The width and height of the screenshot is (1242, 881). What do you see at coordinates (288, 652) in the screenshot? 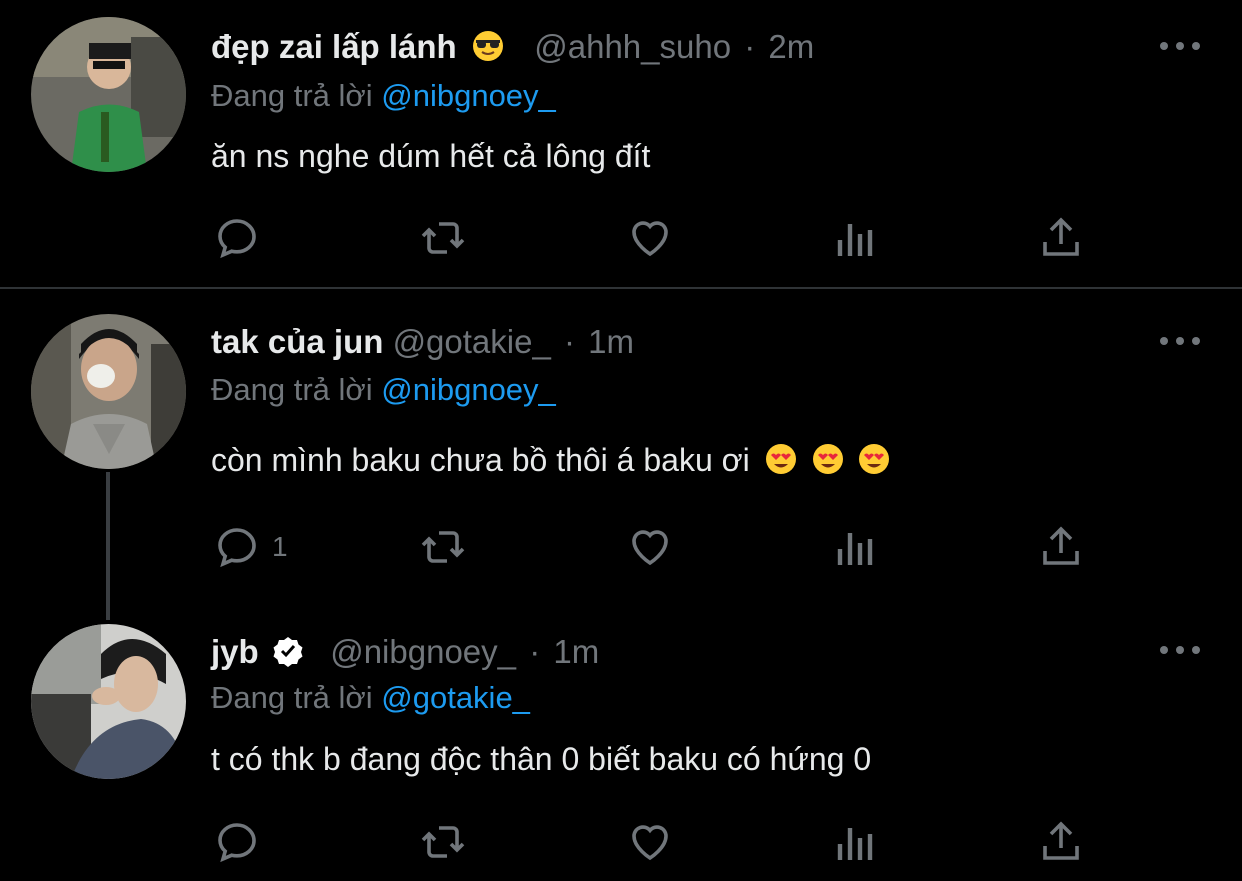
I see `verified-icon` at bounding box center [288, 652].